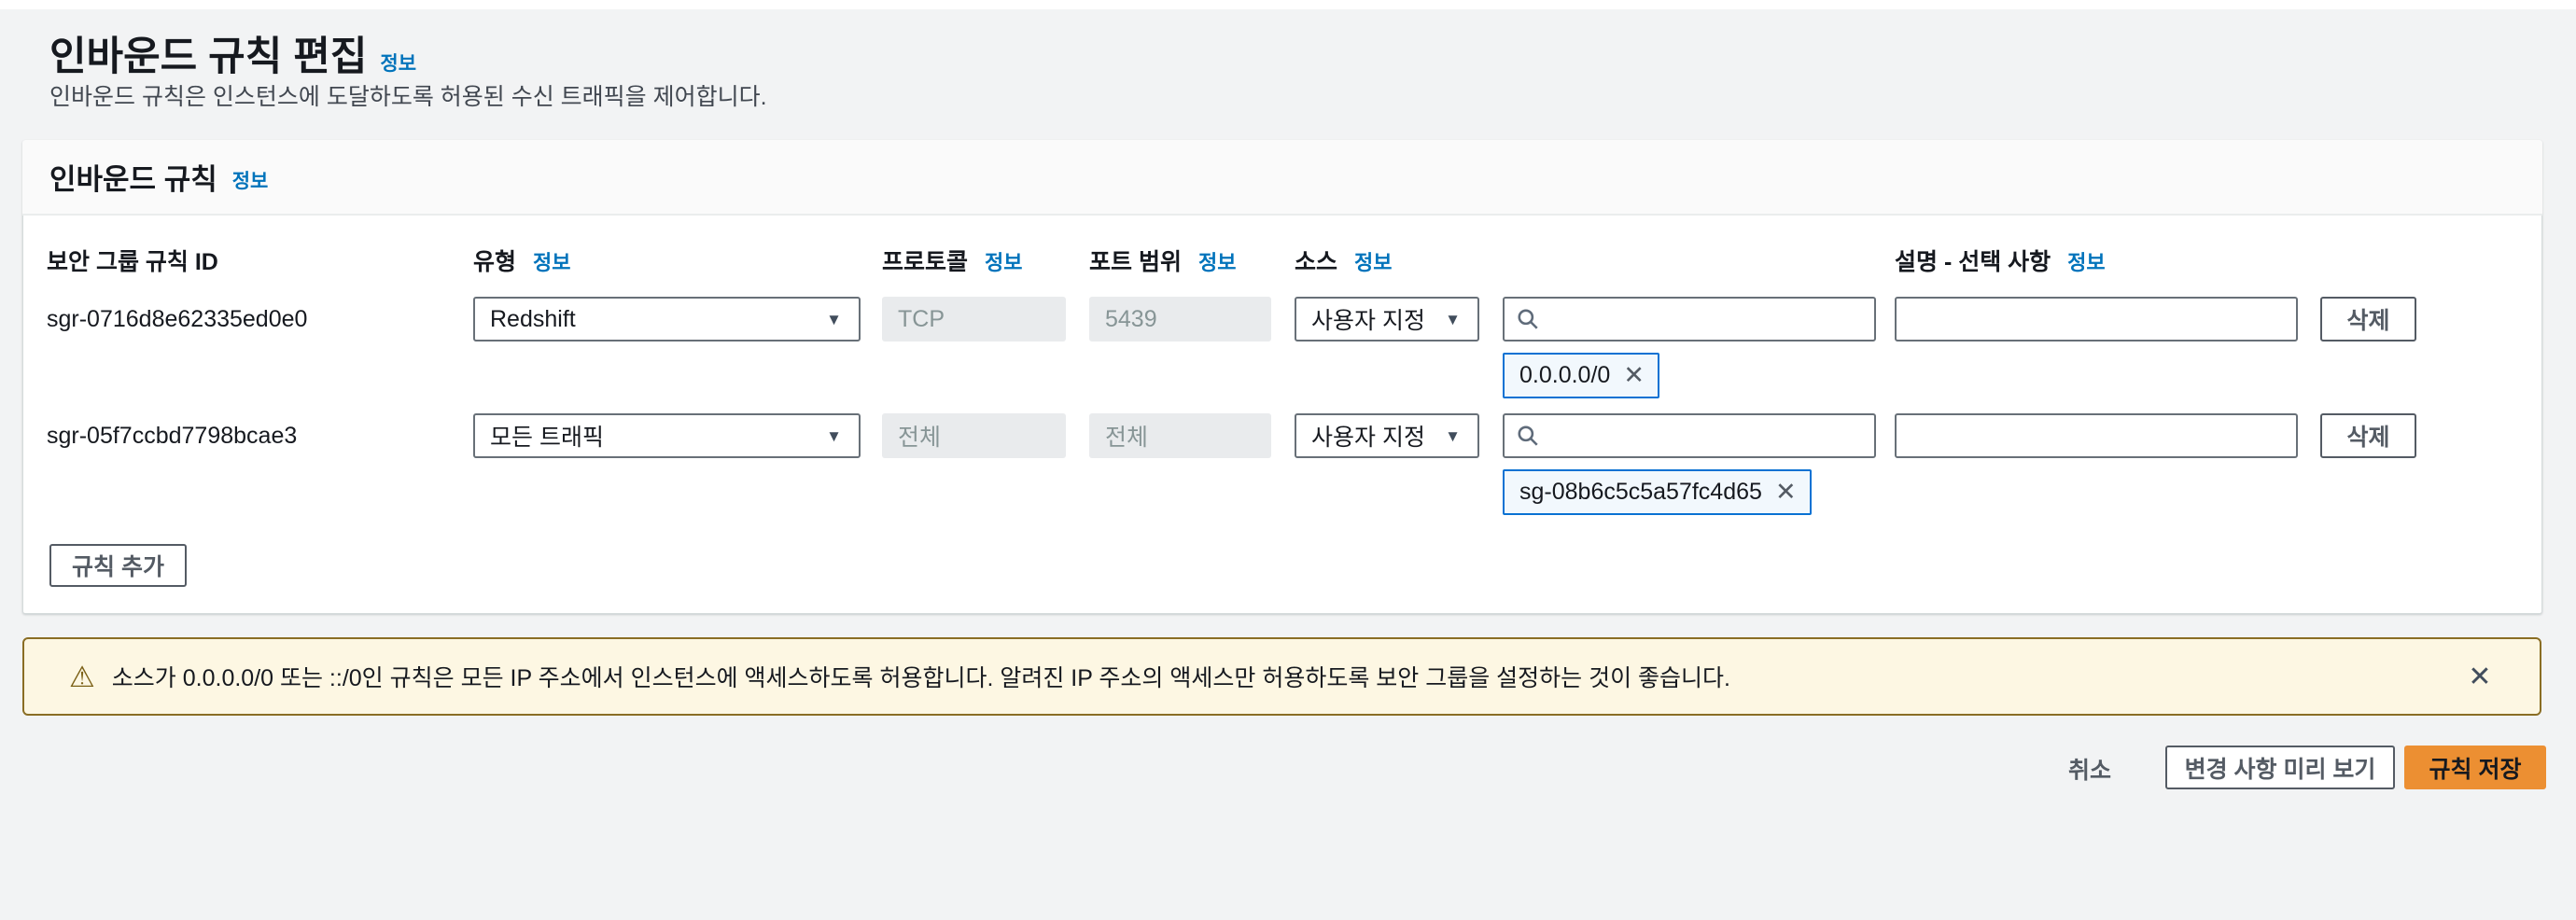 The image size is (2576, 920). Describe the element at coordinates (667, 319) in the screenshot. I see `type-select: Redshift ▼` at that location.